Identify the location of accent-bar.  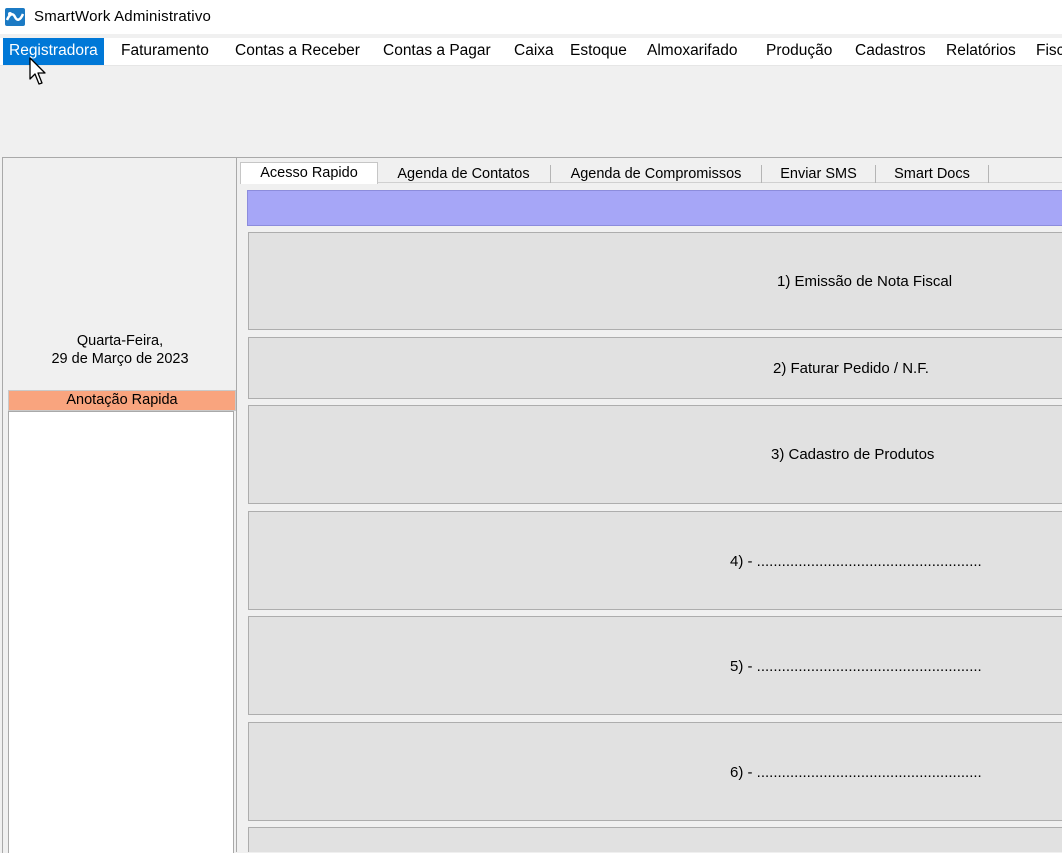
(654, 208).